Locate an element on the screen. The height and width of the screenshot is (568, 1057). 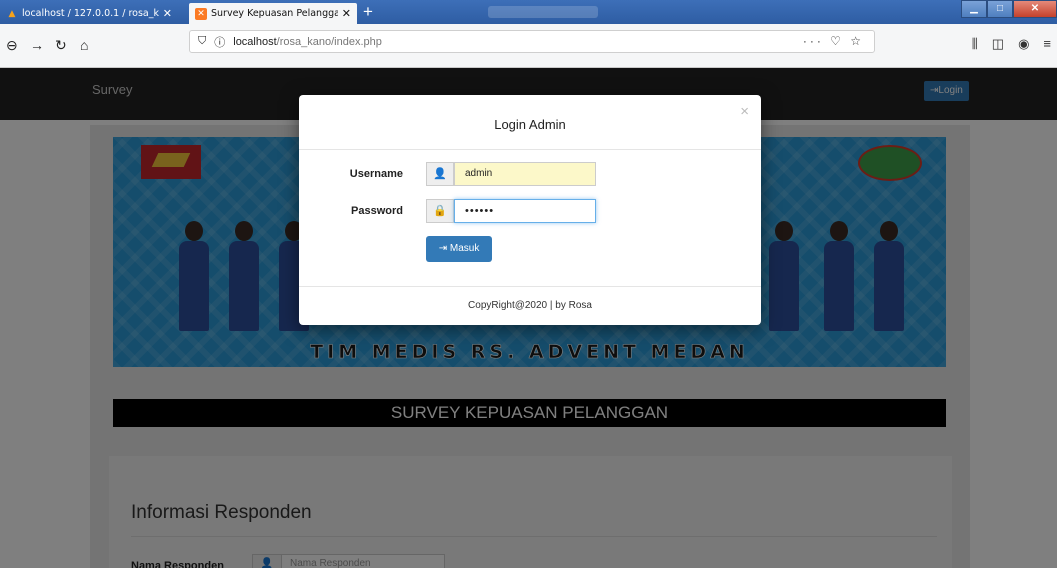
new-tab-icon: + is located at coordinates (368, 12).